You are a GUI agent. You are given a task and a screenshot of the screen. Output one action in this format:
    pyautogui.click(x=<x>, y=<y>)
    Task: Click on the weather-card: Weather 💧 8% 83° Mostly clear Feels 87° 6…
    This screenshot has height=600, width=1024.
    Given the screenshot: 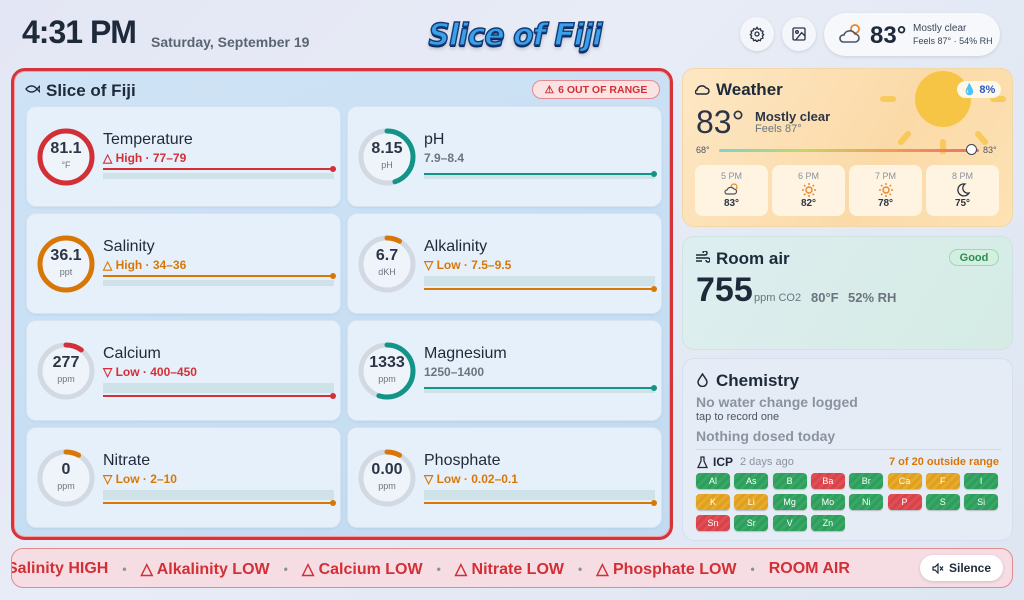 What is the action you would take?
    pyautogui.click(x=847, y=147)
    